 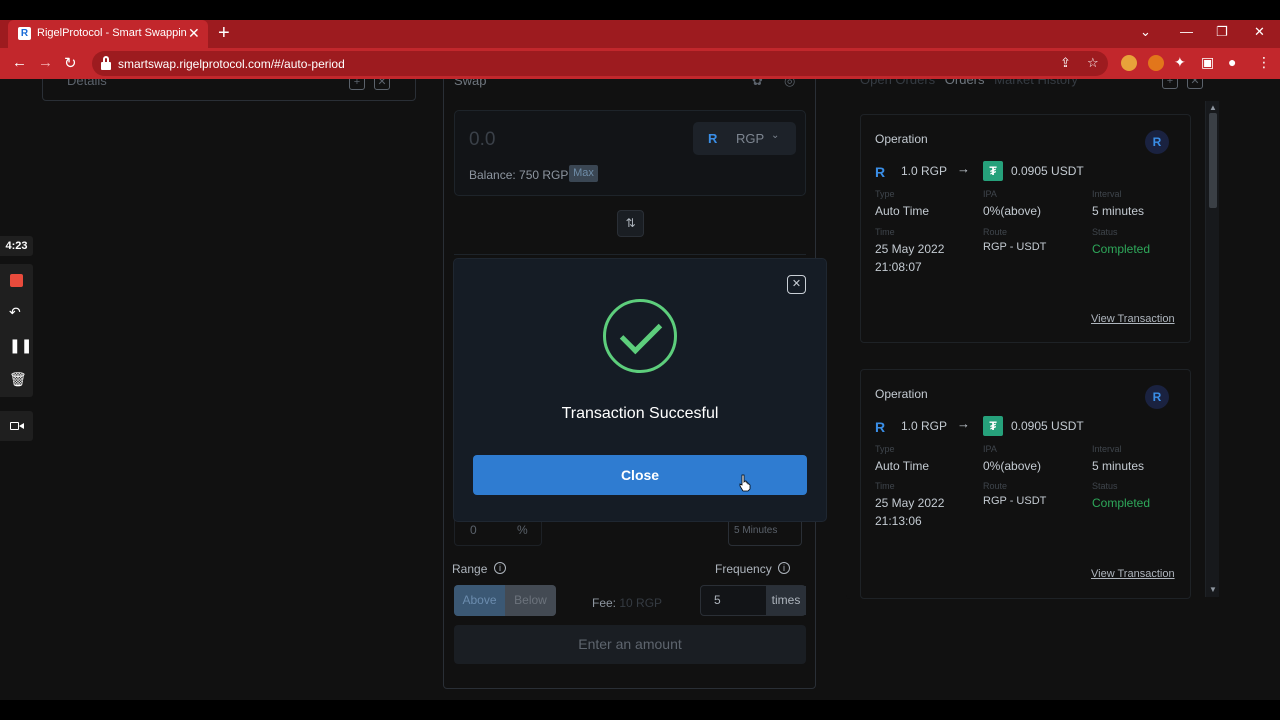 I want to click on close-button: Close, so click(x=640, y=475).